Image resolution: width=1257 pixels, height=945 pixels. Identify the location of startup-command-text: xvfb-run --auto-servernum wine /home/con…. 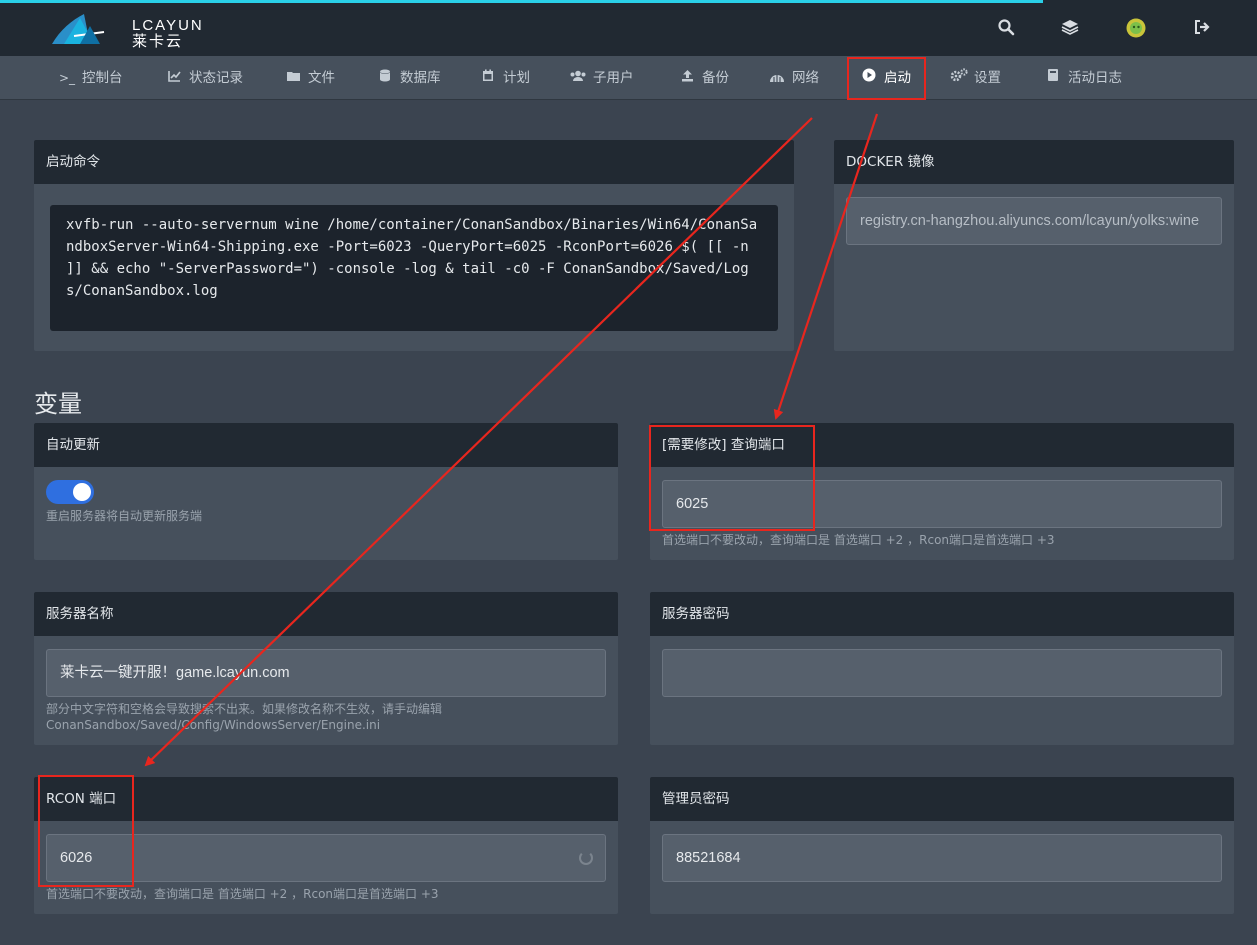
(414, 268).